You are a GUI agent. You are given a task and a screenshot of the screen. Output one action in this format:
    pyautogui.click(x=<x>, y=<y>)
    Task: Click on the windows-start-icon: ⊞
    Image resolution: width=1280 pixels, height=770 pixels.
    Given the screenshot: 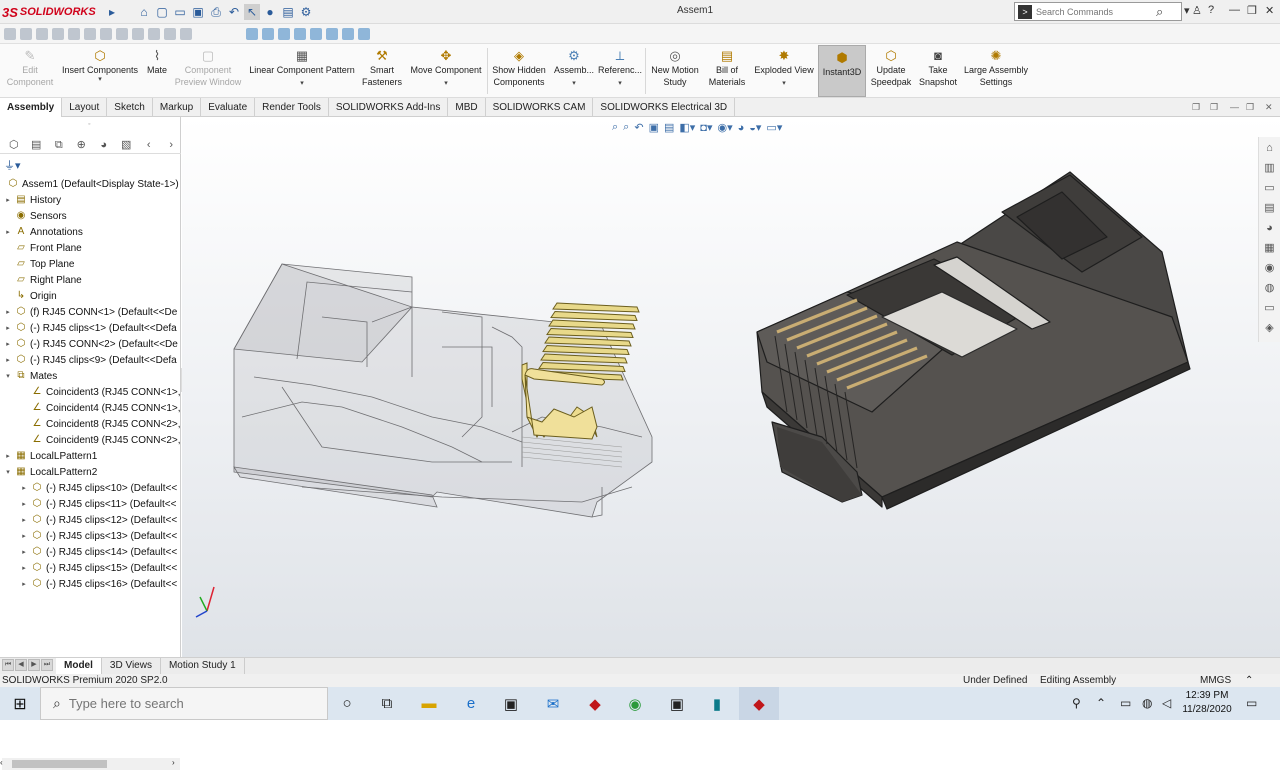 What is the action you would take?
    pyautogui.click(x=20, y=703)
    